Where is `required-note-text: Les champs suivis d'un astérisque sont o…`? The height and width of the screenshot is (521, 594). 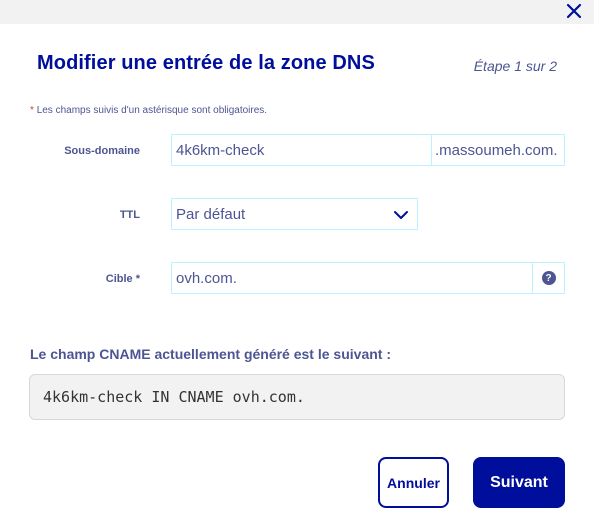
required-note-text: Les champs suivis d'un astérisque sont o… is located at coordinates (152, 110).